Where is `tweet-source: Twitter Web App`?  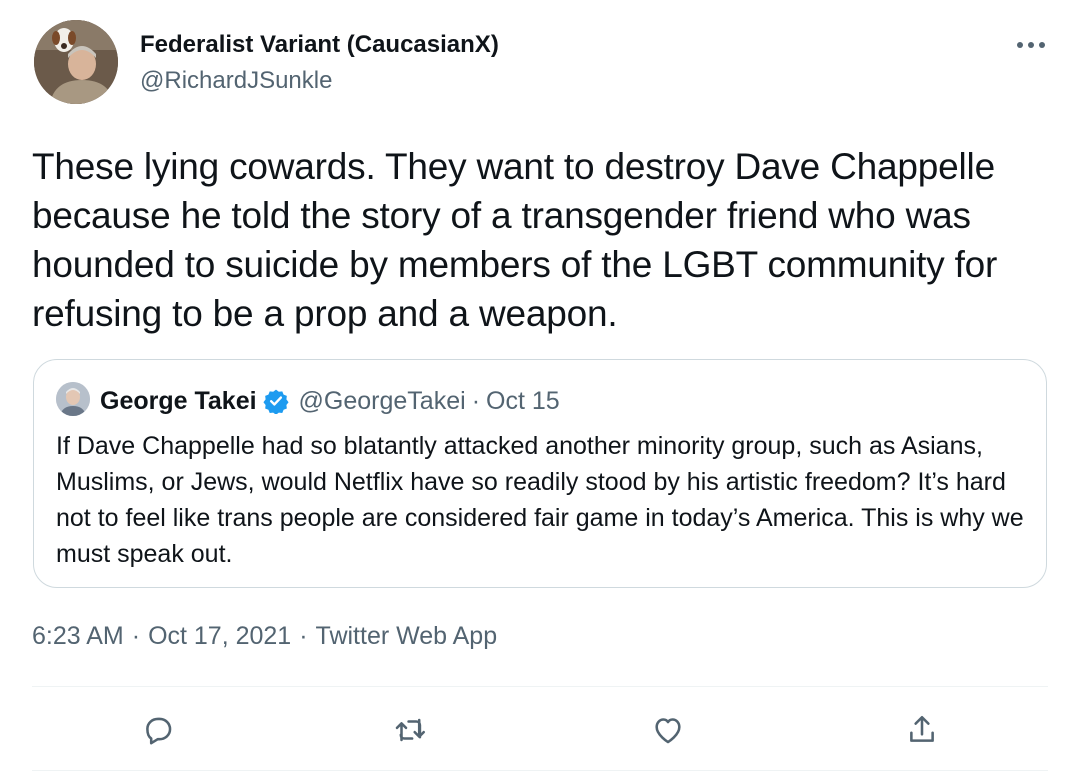 tweet-source: Twitter Web App is located at coordinates (407, 636).